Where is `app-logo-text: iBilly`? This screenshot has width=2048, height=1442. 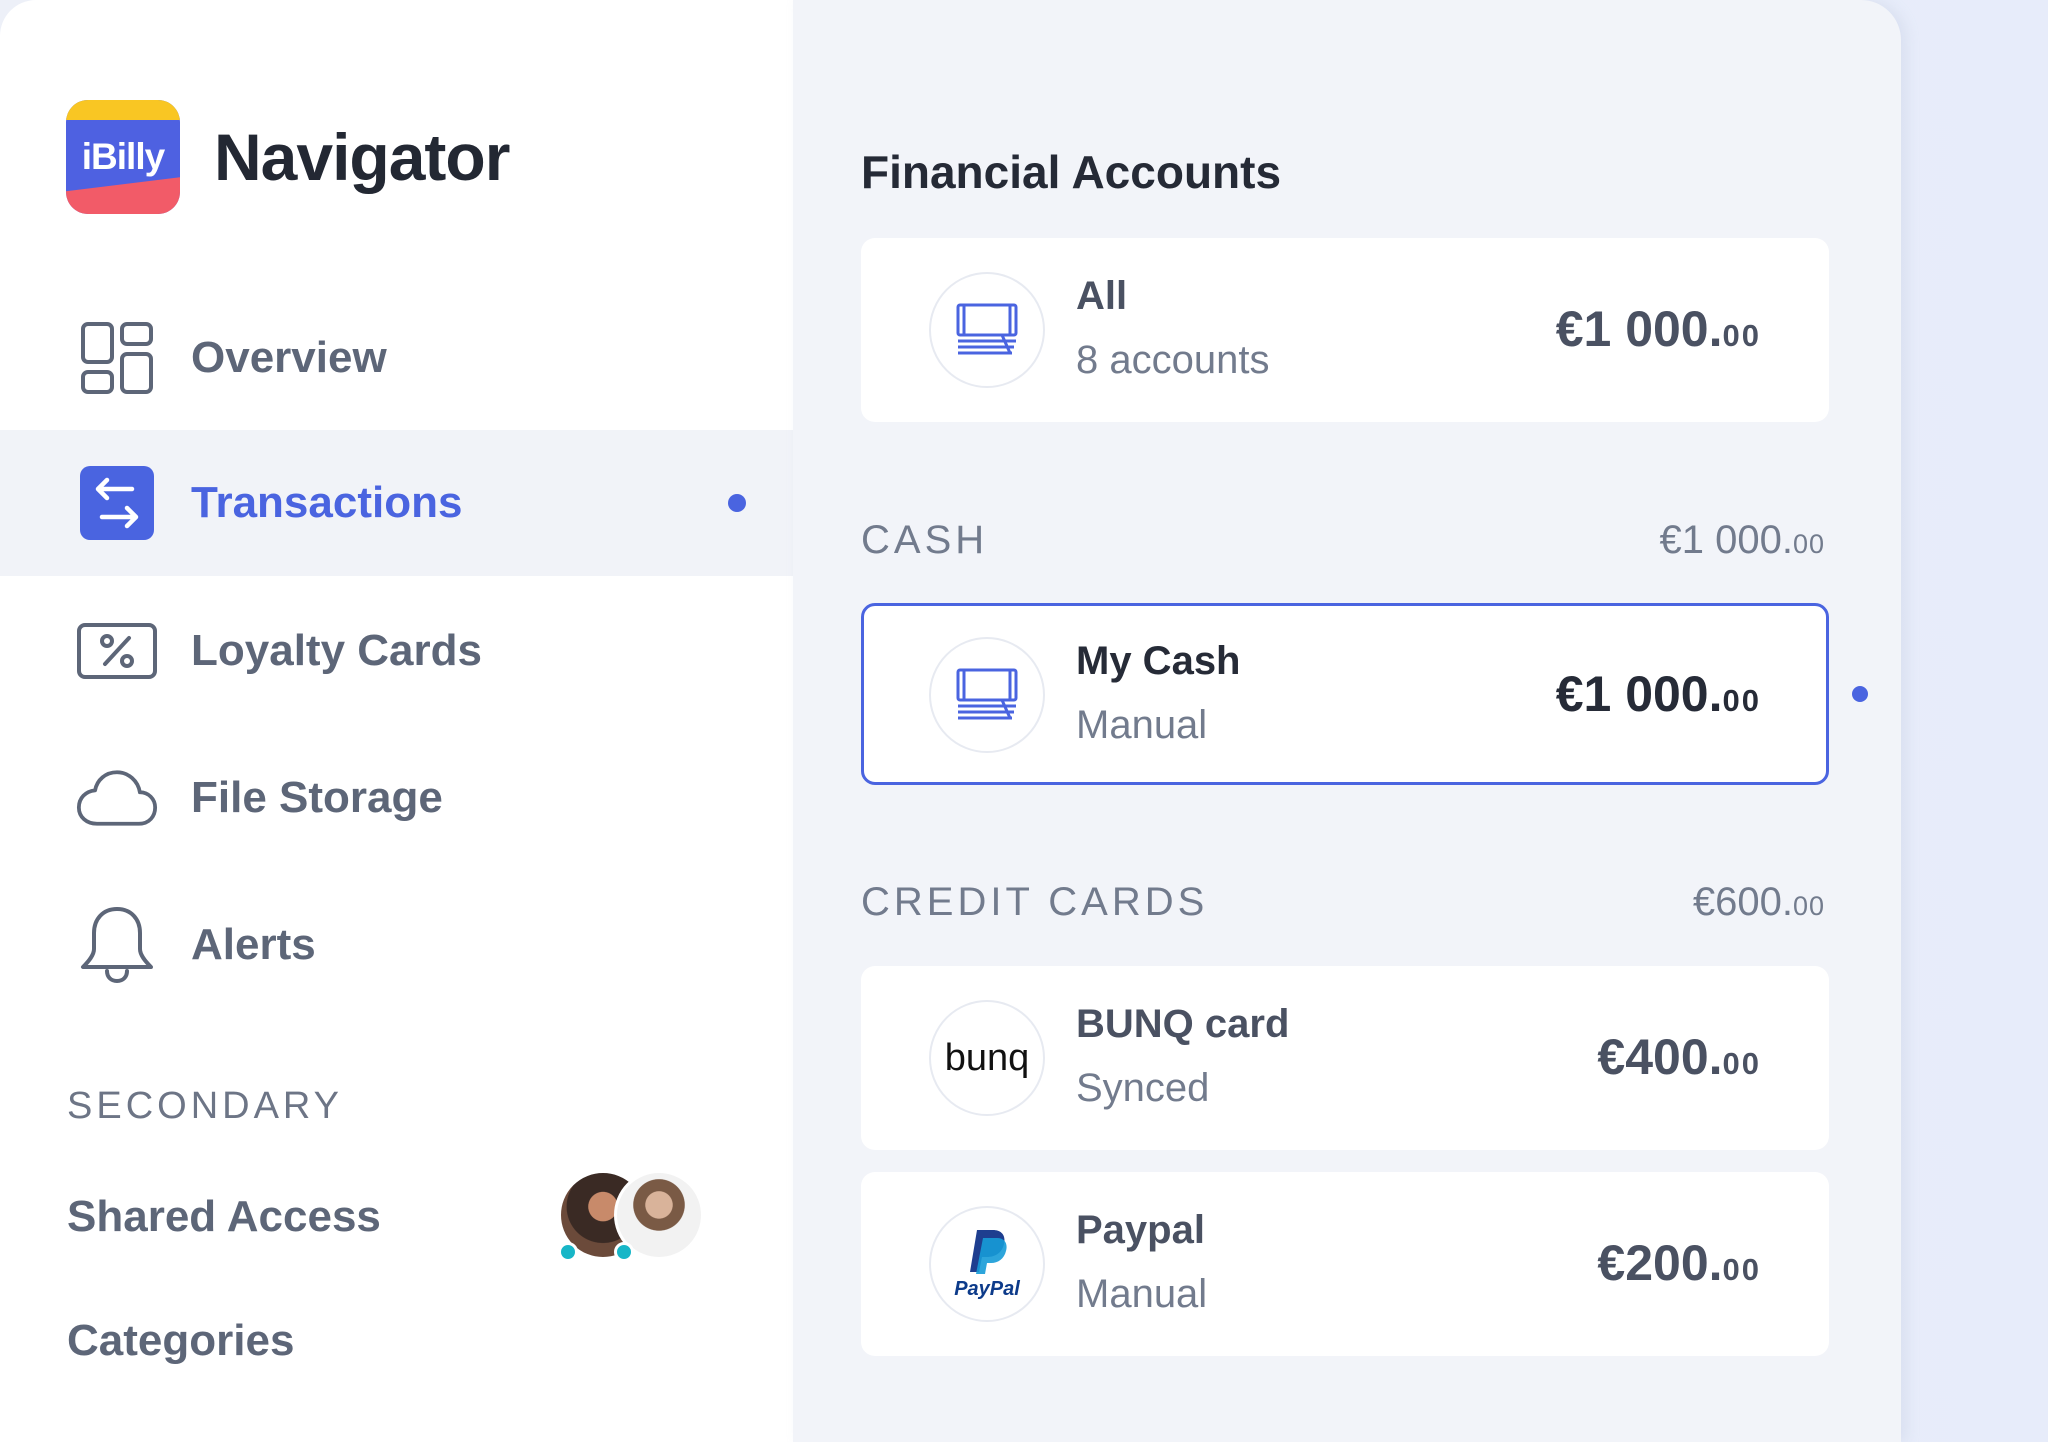 app-logo-text: iBilly is located at coordinates (123, 156).